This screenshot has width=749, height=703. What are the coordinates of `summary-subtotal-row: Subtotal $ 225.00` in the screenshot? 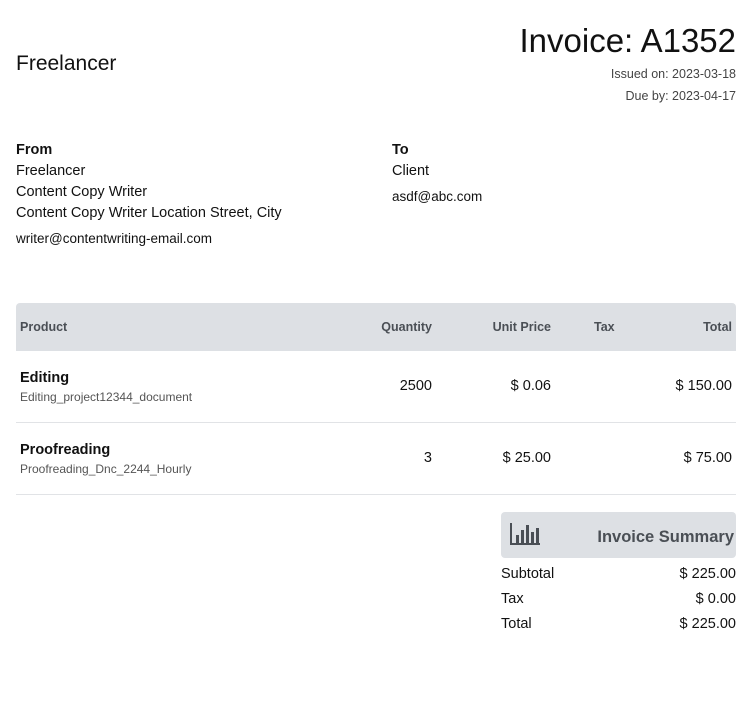 It's located at (618, 575).